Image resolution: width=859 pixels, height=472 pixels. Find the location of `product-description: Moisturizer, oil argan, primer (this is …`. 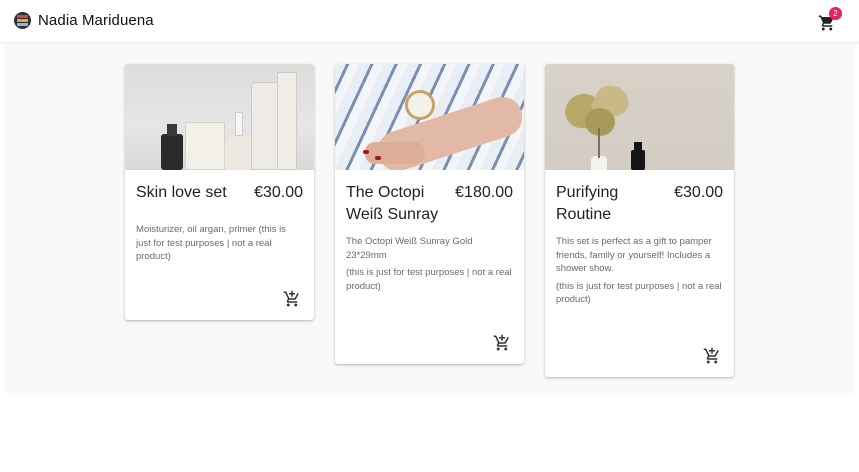

product-description: Moisturizer, oil argan, primer (this is … is located at coordinates (219, 243).